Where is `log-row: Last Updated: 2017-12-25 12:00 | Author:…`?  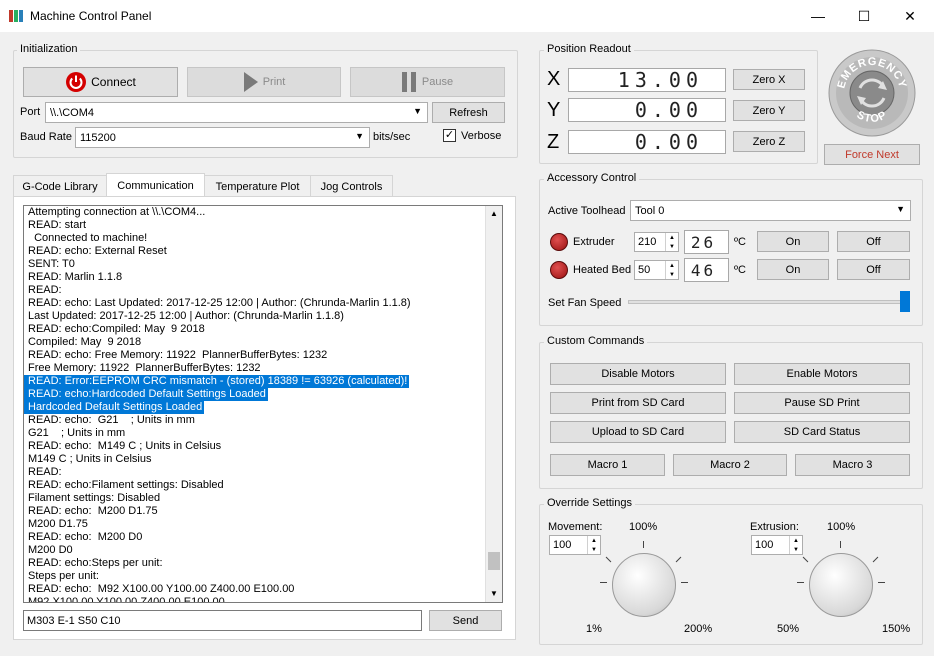
log-row: Last Updated: 2017-12-25 12:00 | Author:… is located at coordinates (255, 316).